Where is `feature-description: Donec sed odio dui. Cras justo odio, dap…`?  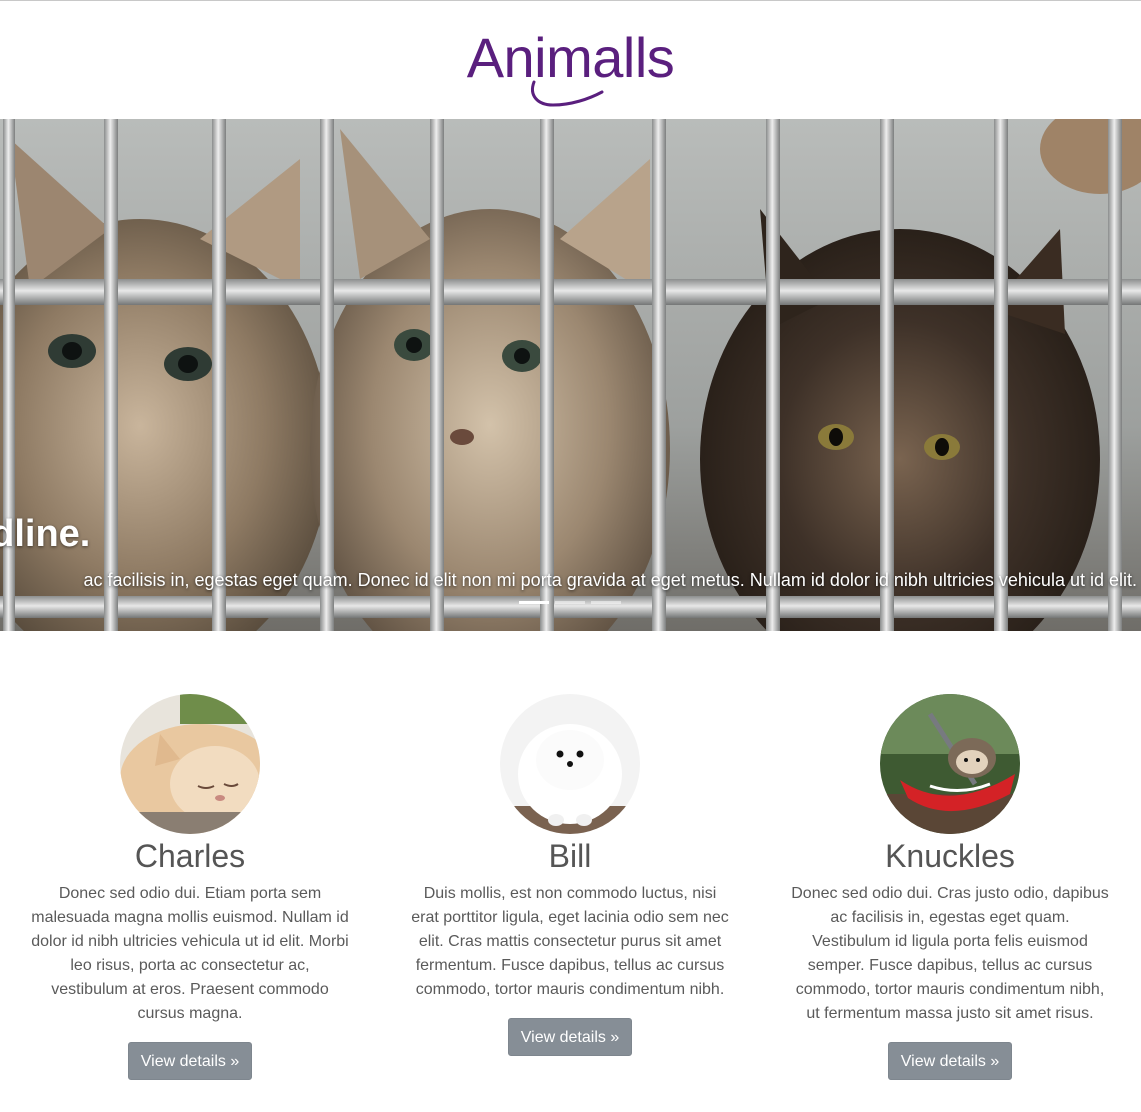 feature-description: Donec sed odio dui. Cras justo odio, dap… is located at coordinates (950, 953).